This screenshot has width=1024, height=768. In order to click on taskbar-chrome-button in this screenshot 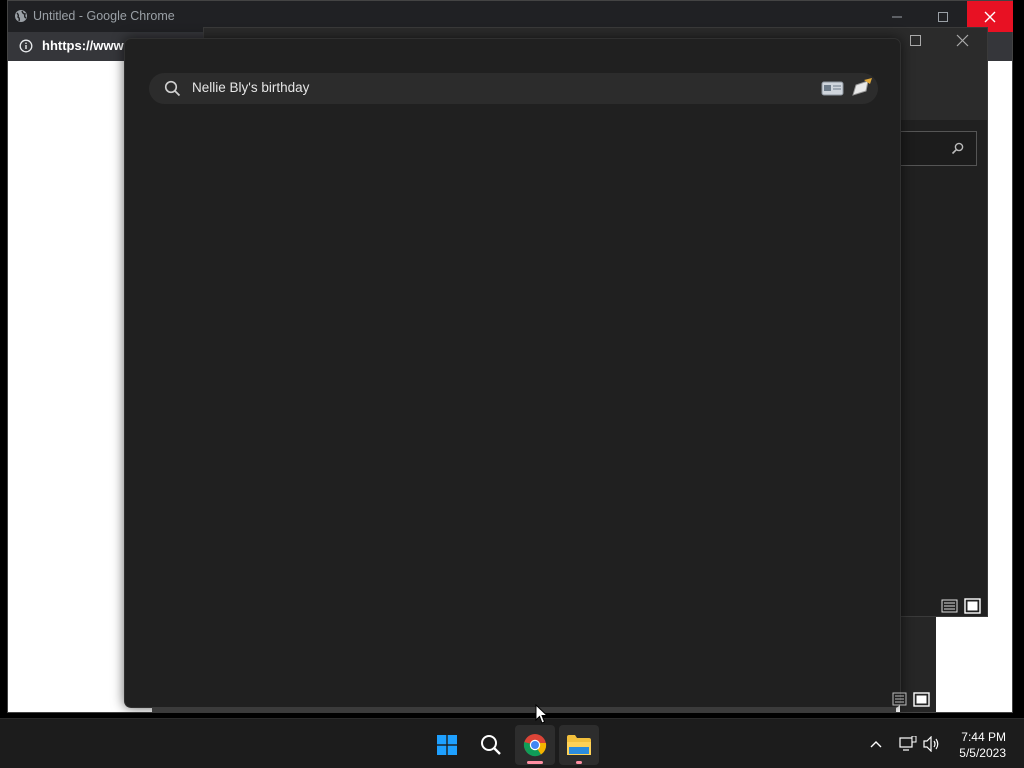, I will do `click(535, 745)`.